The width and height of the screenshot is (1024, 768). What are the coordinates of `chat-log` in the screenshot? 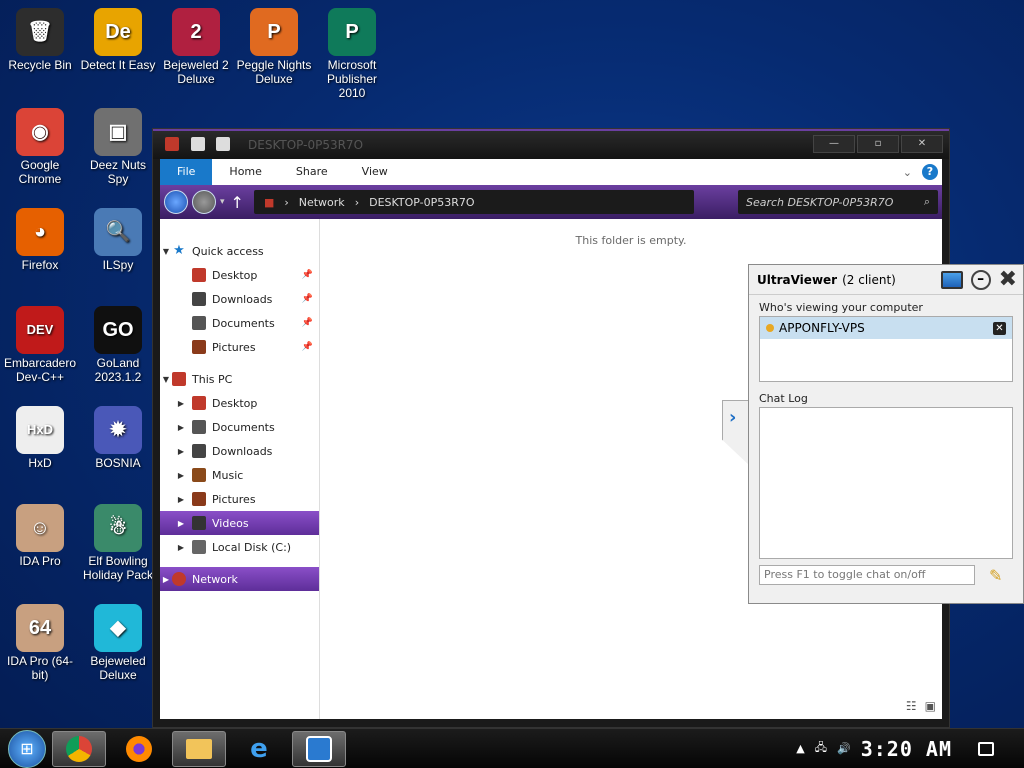 It's located at (886, 483).